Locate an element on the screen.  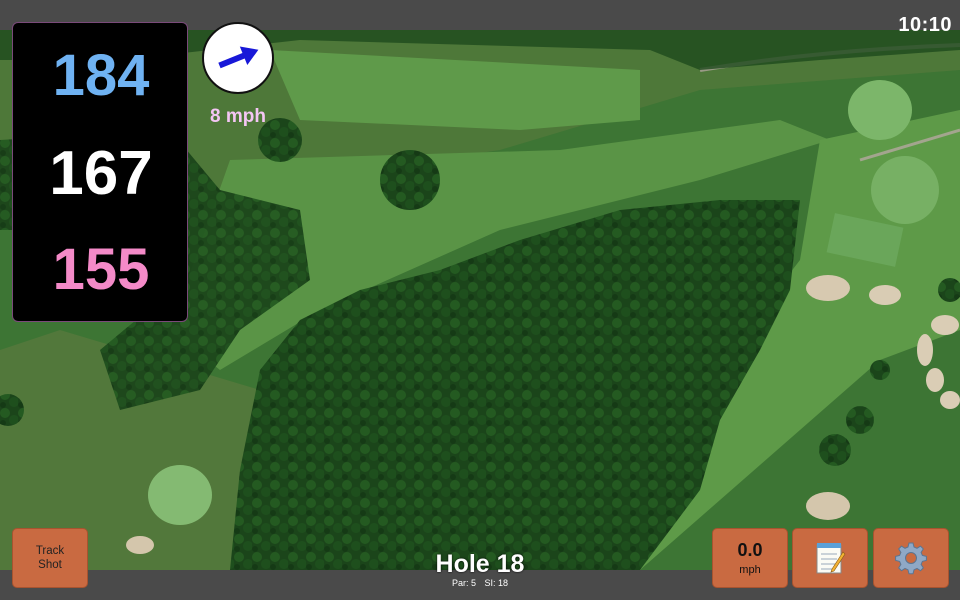
speed-unit: mph is located at coordinates (750, 570).